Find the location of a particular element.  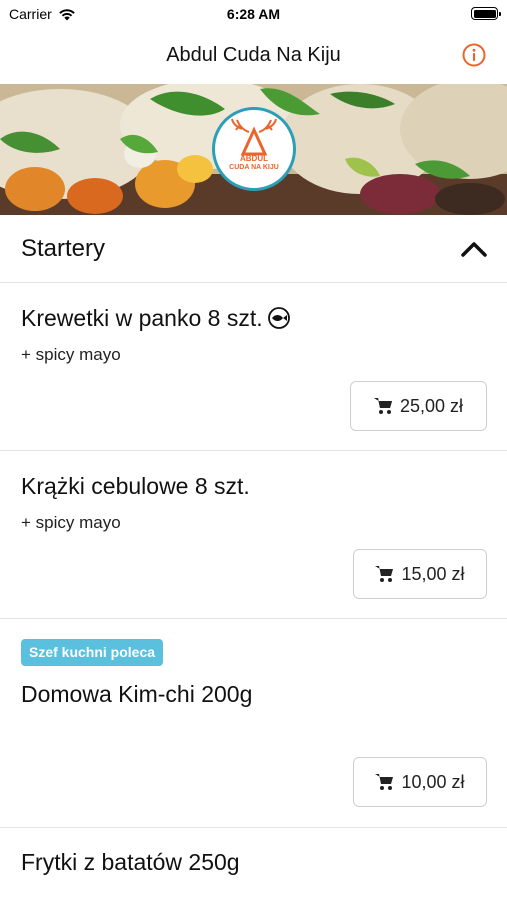

status-time: 6:28 AM is located at coordinates (253, 14).